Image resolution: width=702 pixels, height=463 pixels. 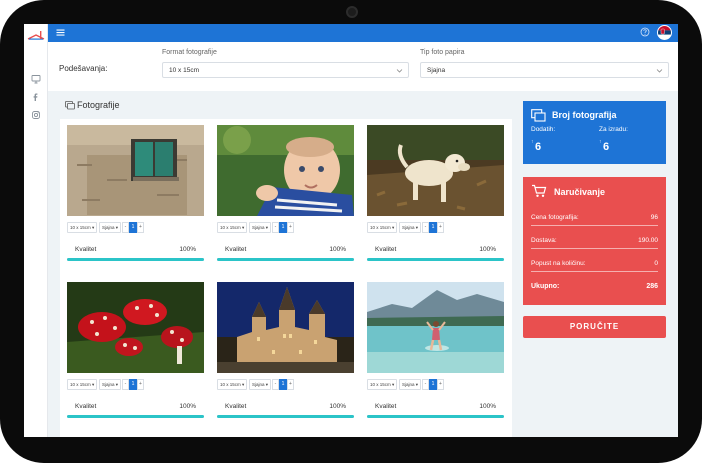 I want to click on section-title: Fotografije, so click(x=98, y=105).